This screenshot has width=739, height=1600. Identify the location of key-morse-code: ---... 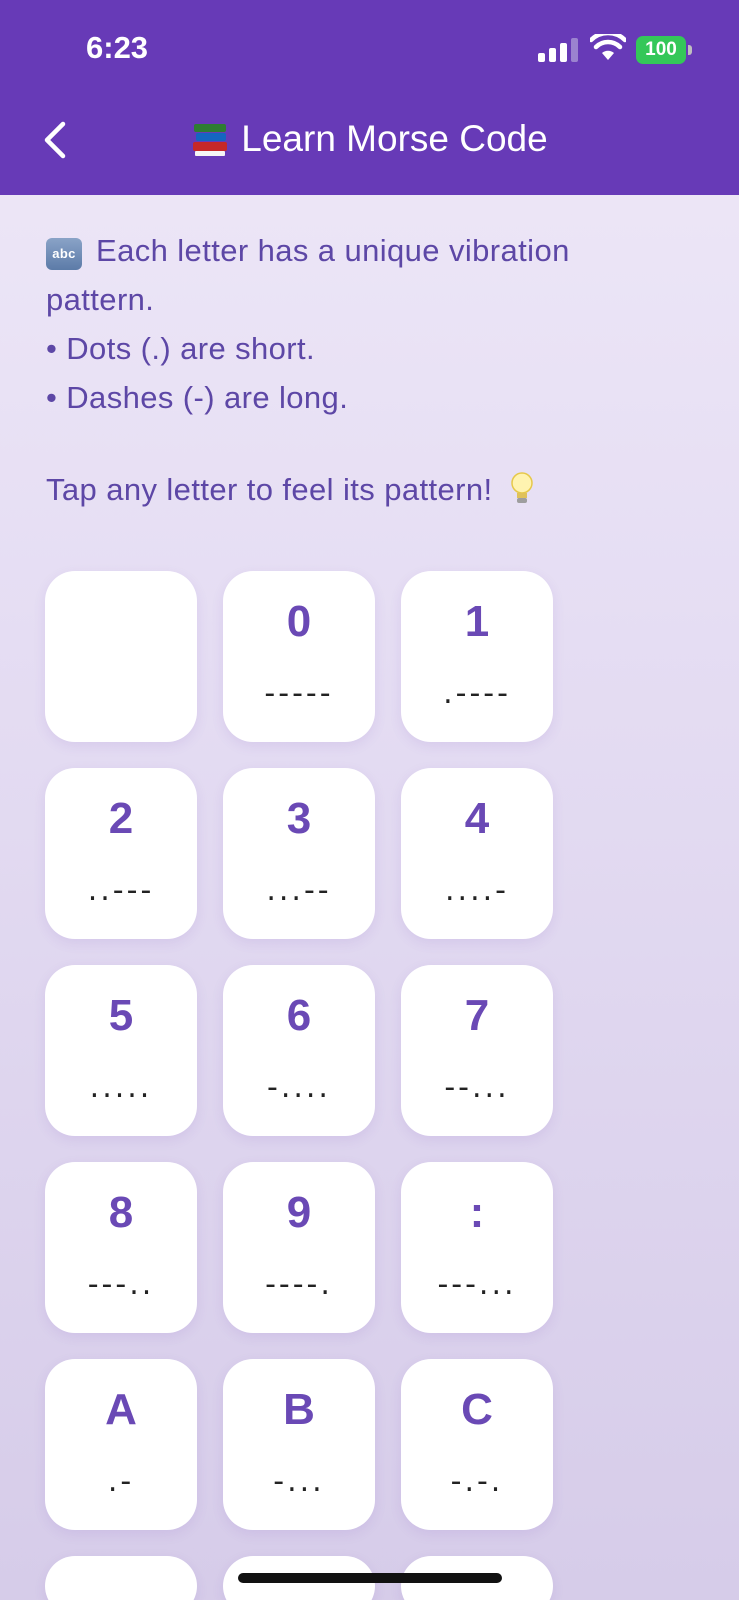
(121, 1284).